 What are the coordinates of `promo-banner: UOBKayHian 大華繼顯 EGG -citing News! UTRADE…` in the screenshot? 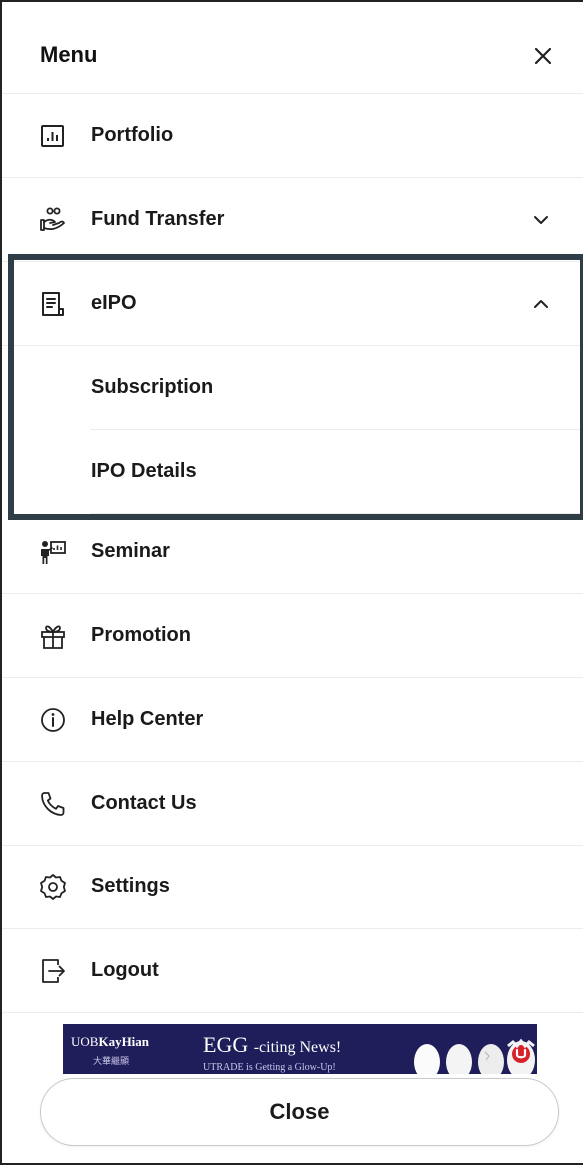 It's located at (300, 1049).